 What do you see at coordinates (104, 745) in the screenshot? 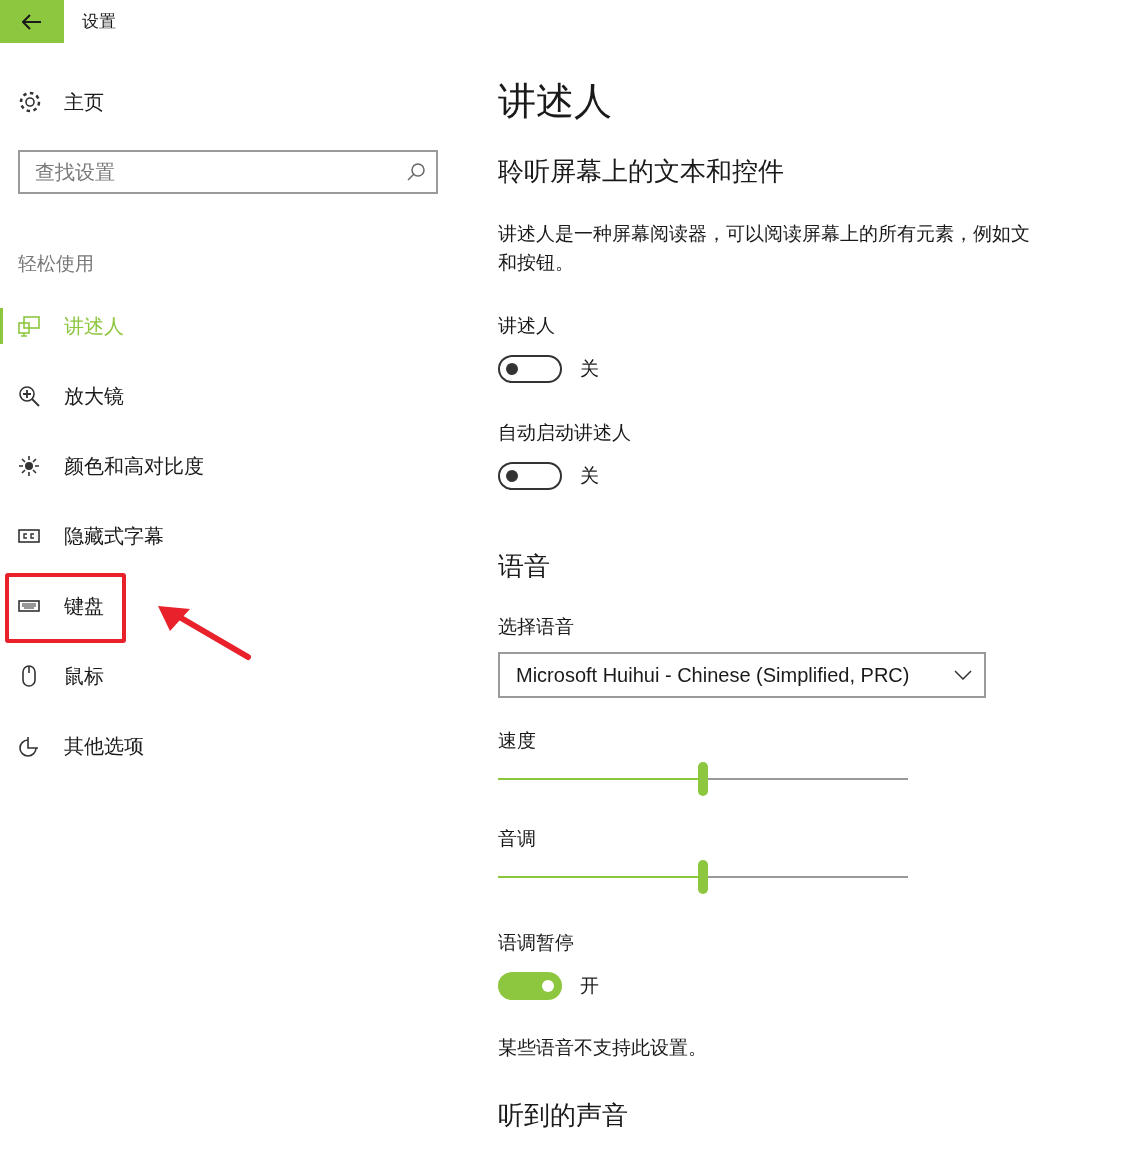
I see `sidebar-item: 其他选项` at bounding box center [104, 745].